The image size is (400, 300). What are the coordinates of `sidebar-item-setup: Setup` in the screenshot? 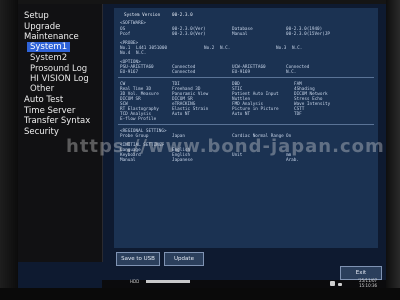 It's located at (36, 16).